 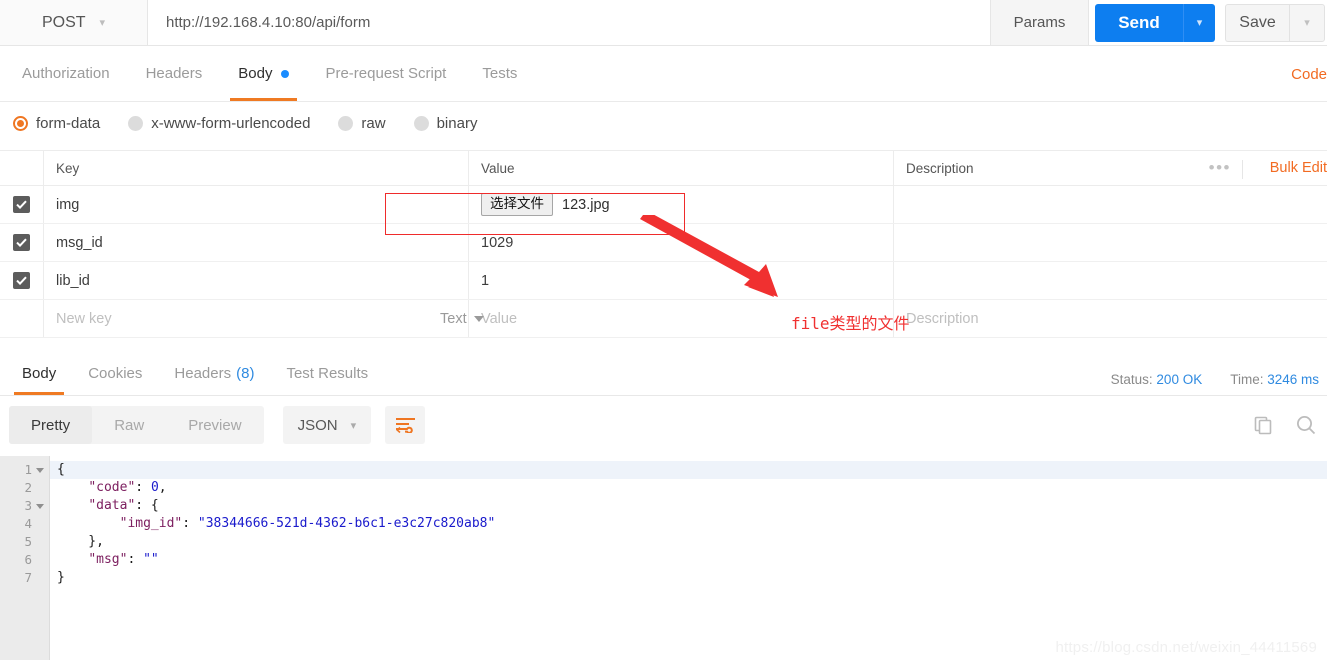 What do you see at coordinates (28, 577) in the screenshot?
I see `line-number: 7` at bounding box center [28, 577].